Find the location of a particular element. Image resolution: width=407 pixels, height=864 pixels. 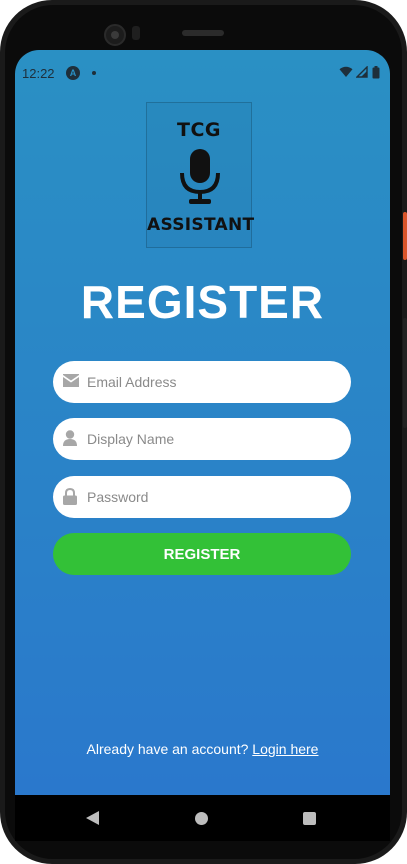

page-title: REGISTER is located at coordinates (202, 302).